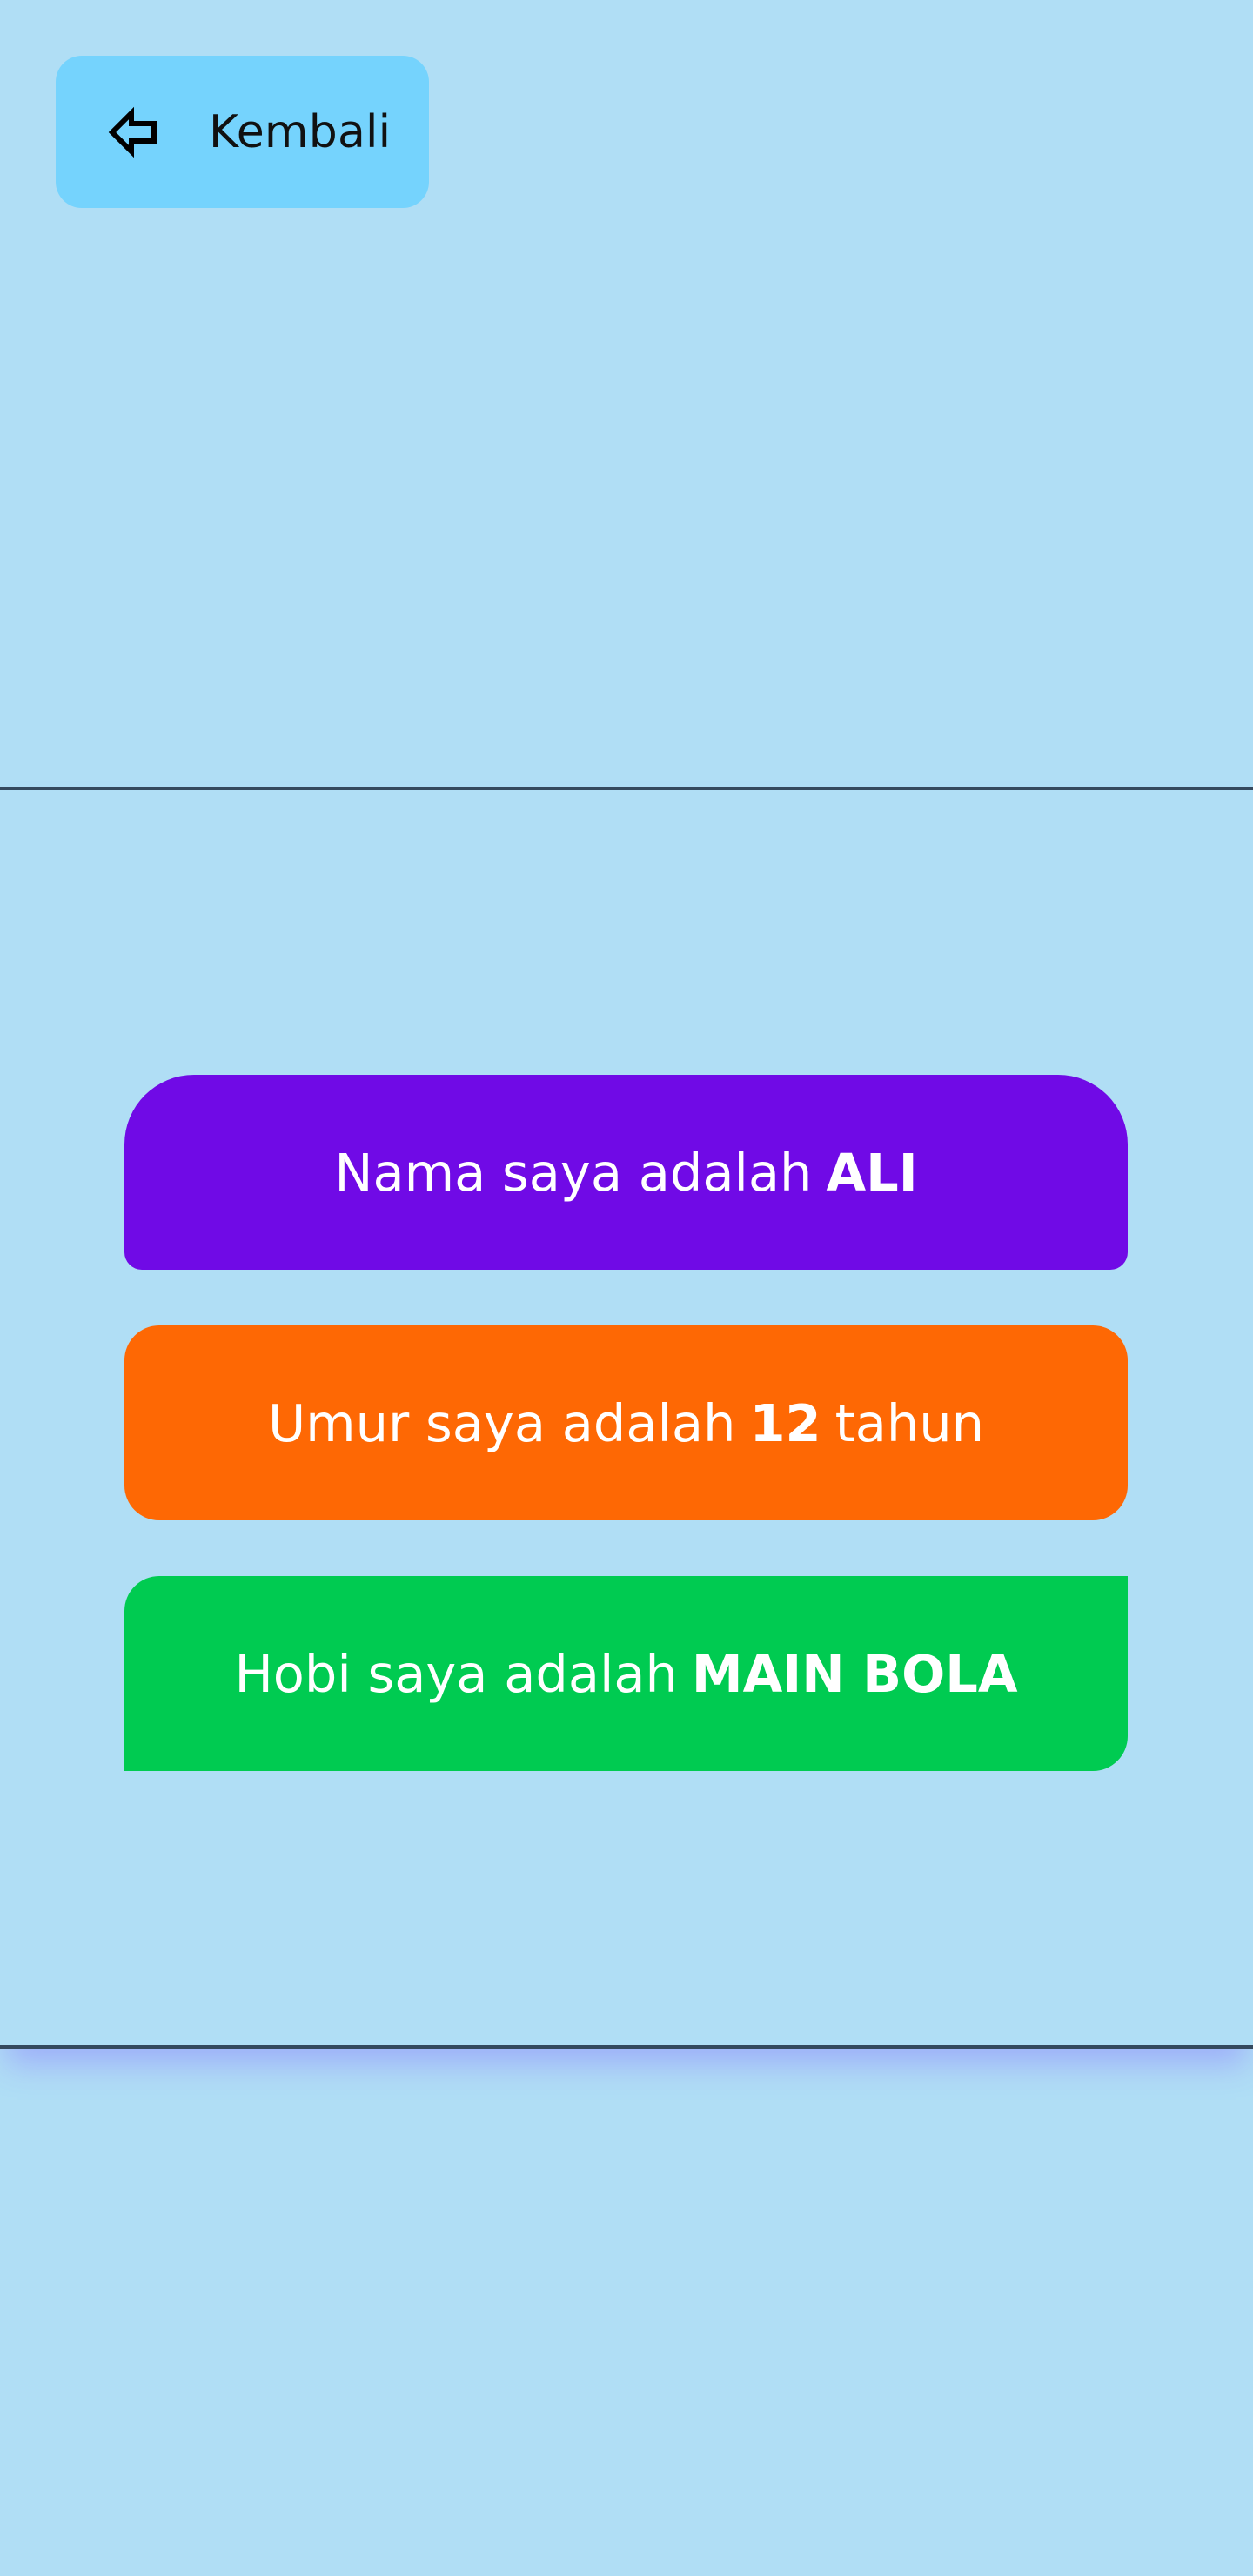  I want to click on hobby-prefix: Hobi saya adalah, so click(456, 1673).